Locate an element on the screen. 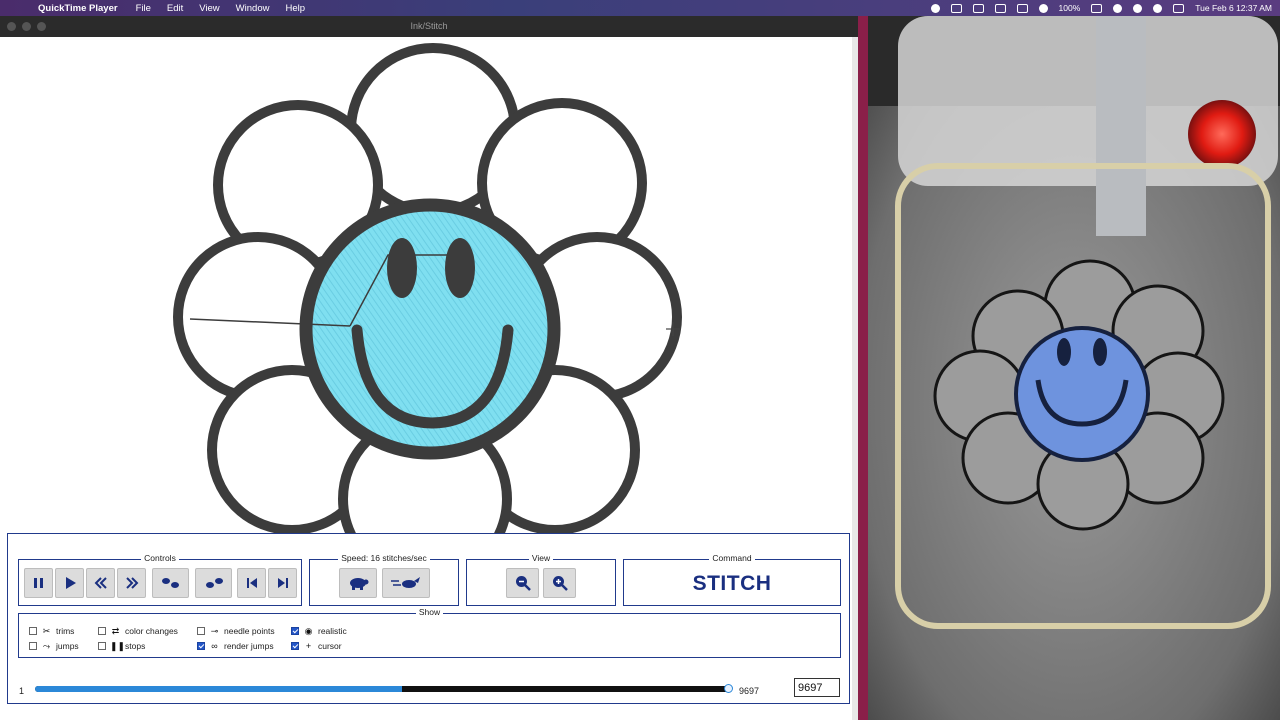  cursor-label: cursor is located at coordinates (330, 646).